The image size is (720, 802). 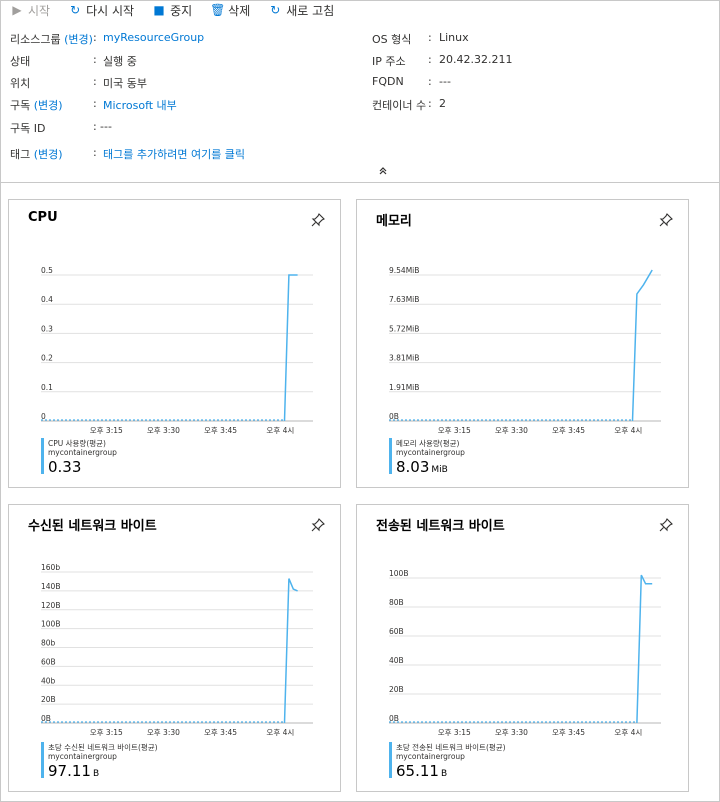 What do you see at coordinates (360, 10) in the screenshot?
I see `command-bar: ▶ 시작 ↻ 다시 시작 ■ 중지 🗑 삭제 ↻ 새로 고침` at bounding box center [360, 10].